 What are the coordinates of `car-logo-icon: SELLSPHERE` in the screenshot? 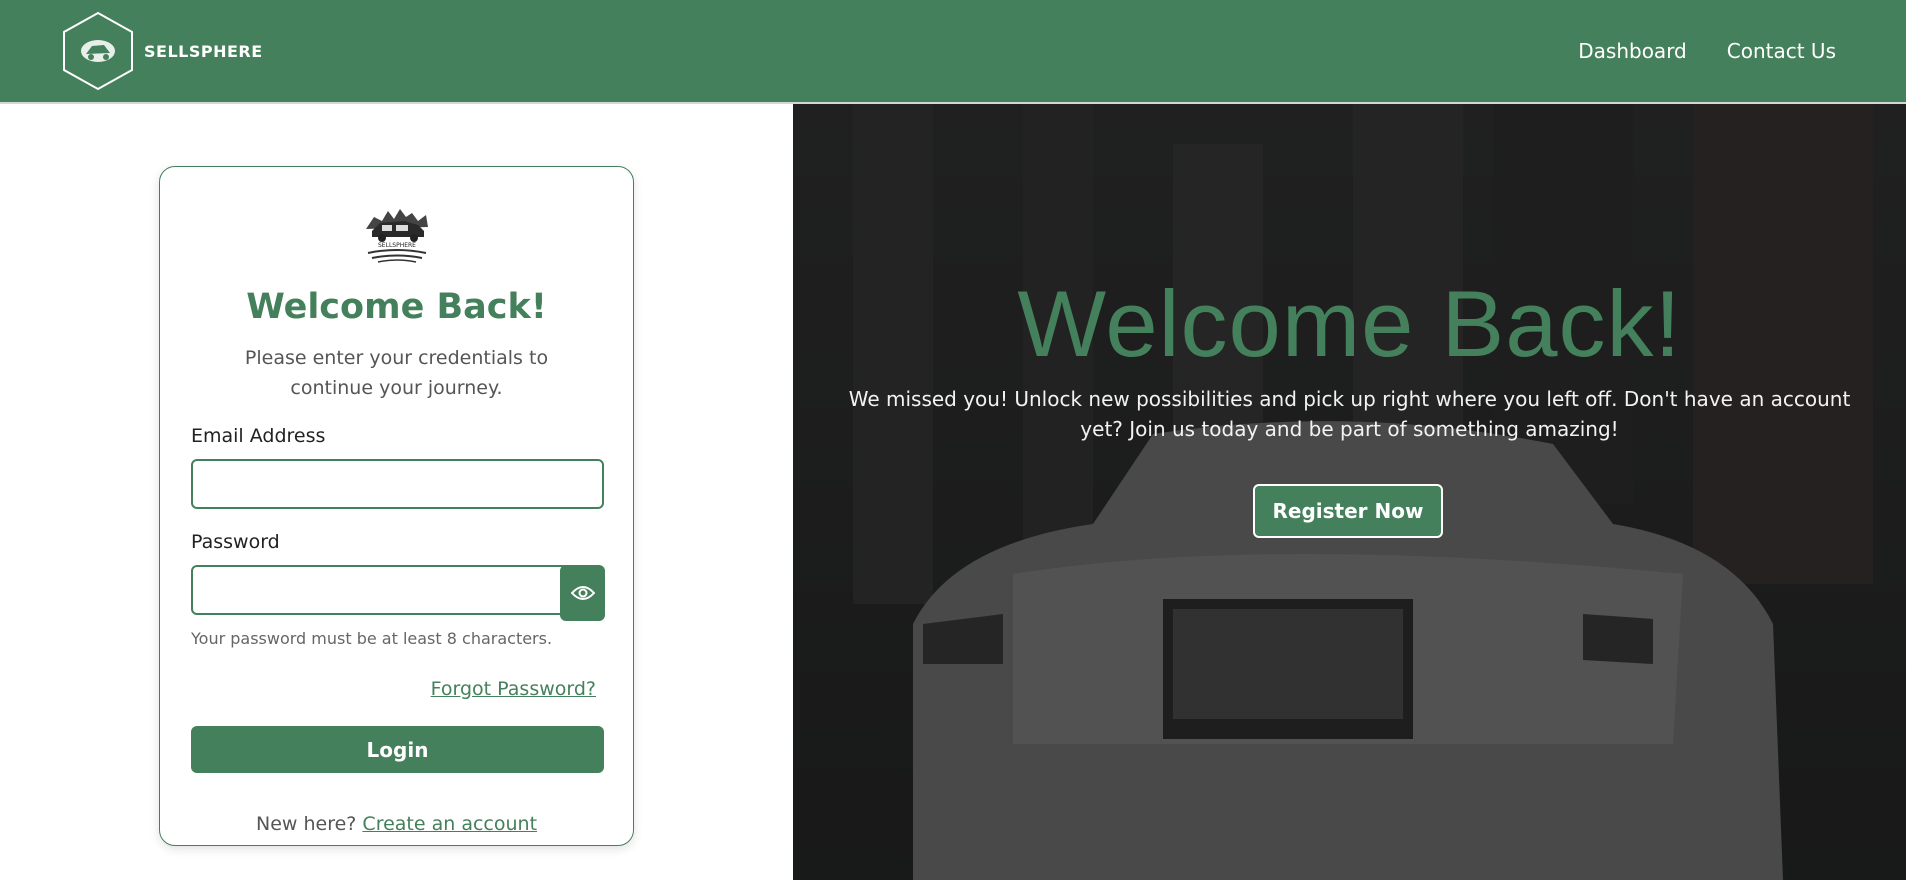 It's located at (396, 236).